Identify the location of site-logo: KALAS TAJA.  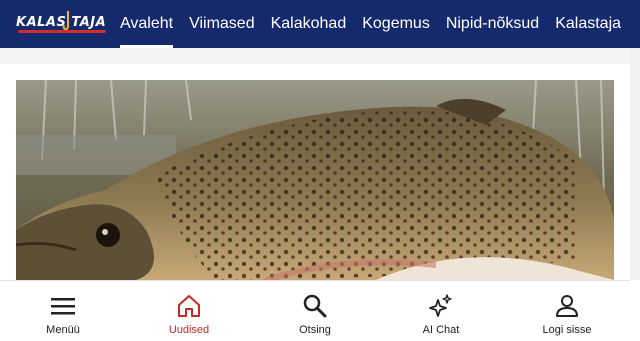
(62, 24).